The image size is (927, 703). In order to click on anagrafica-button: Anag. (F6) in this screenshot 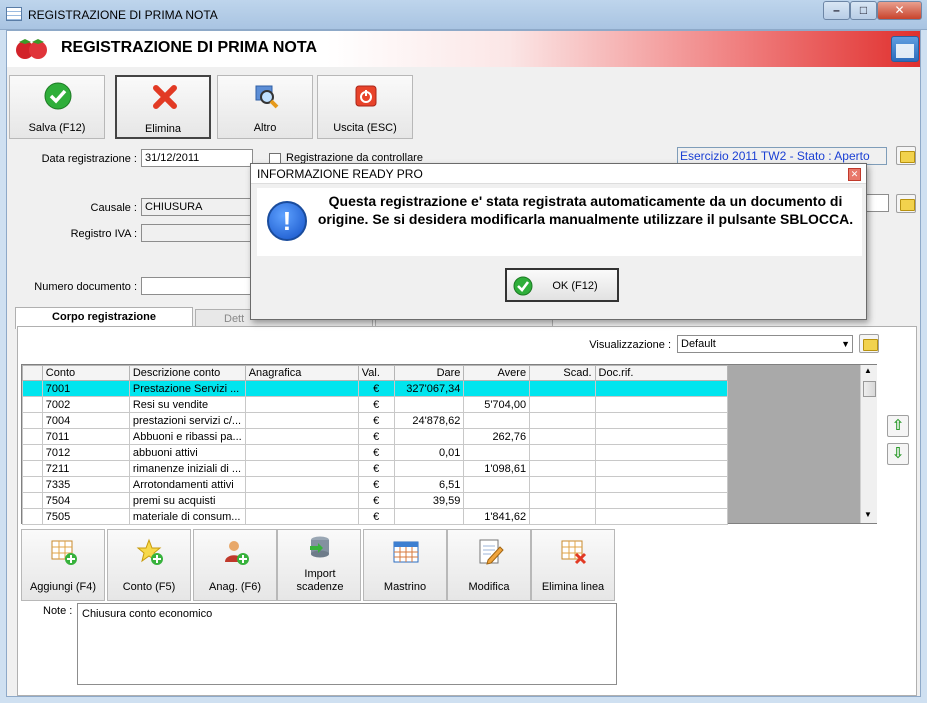, I will do `click(235, 565)`.